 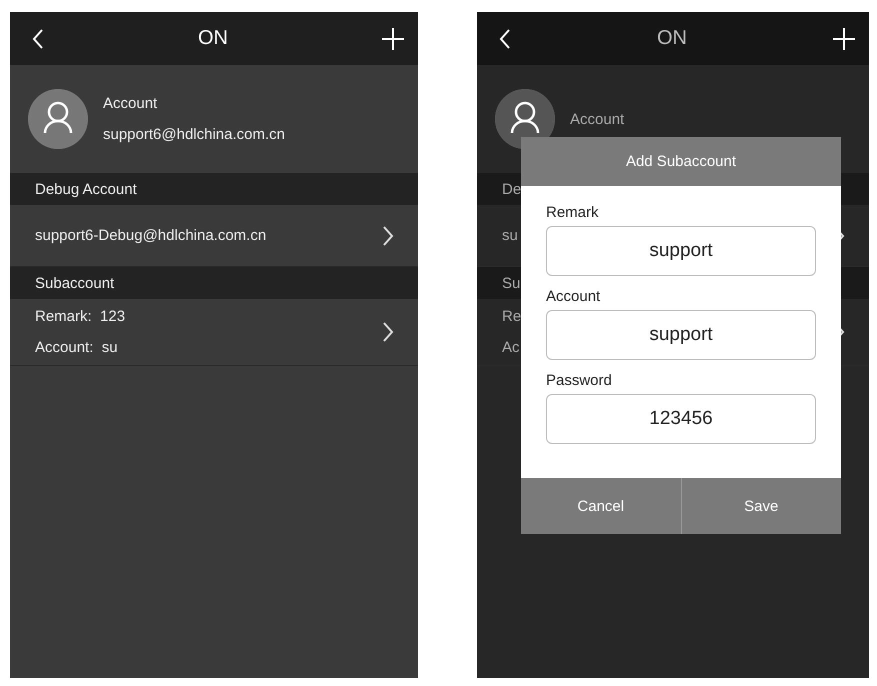 What do you see at coordinates (86, 189) in the screenshot?
I see `section-heading: Debug Account` at bounding box center [86, 189].